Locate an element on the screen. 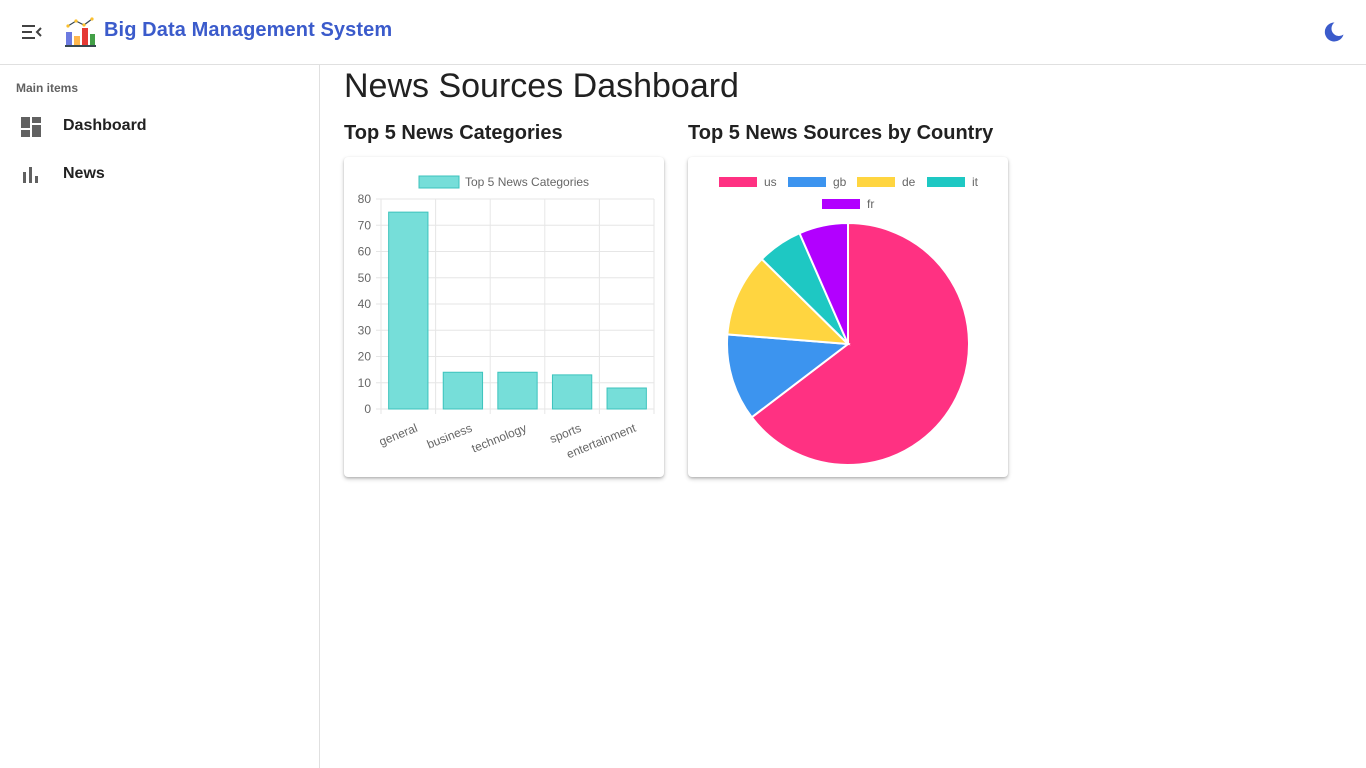  y-tick-label: 0 is located at coordinates (367, 409).